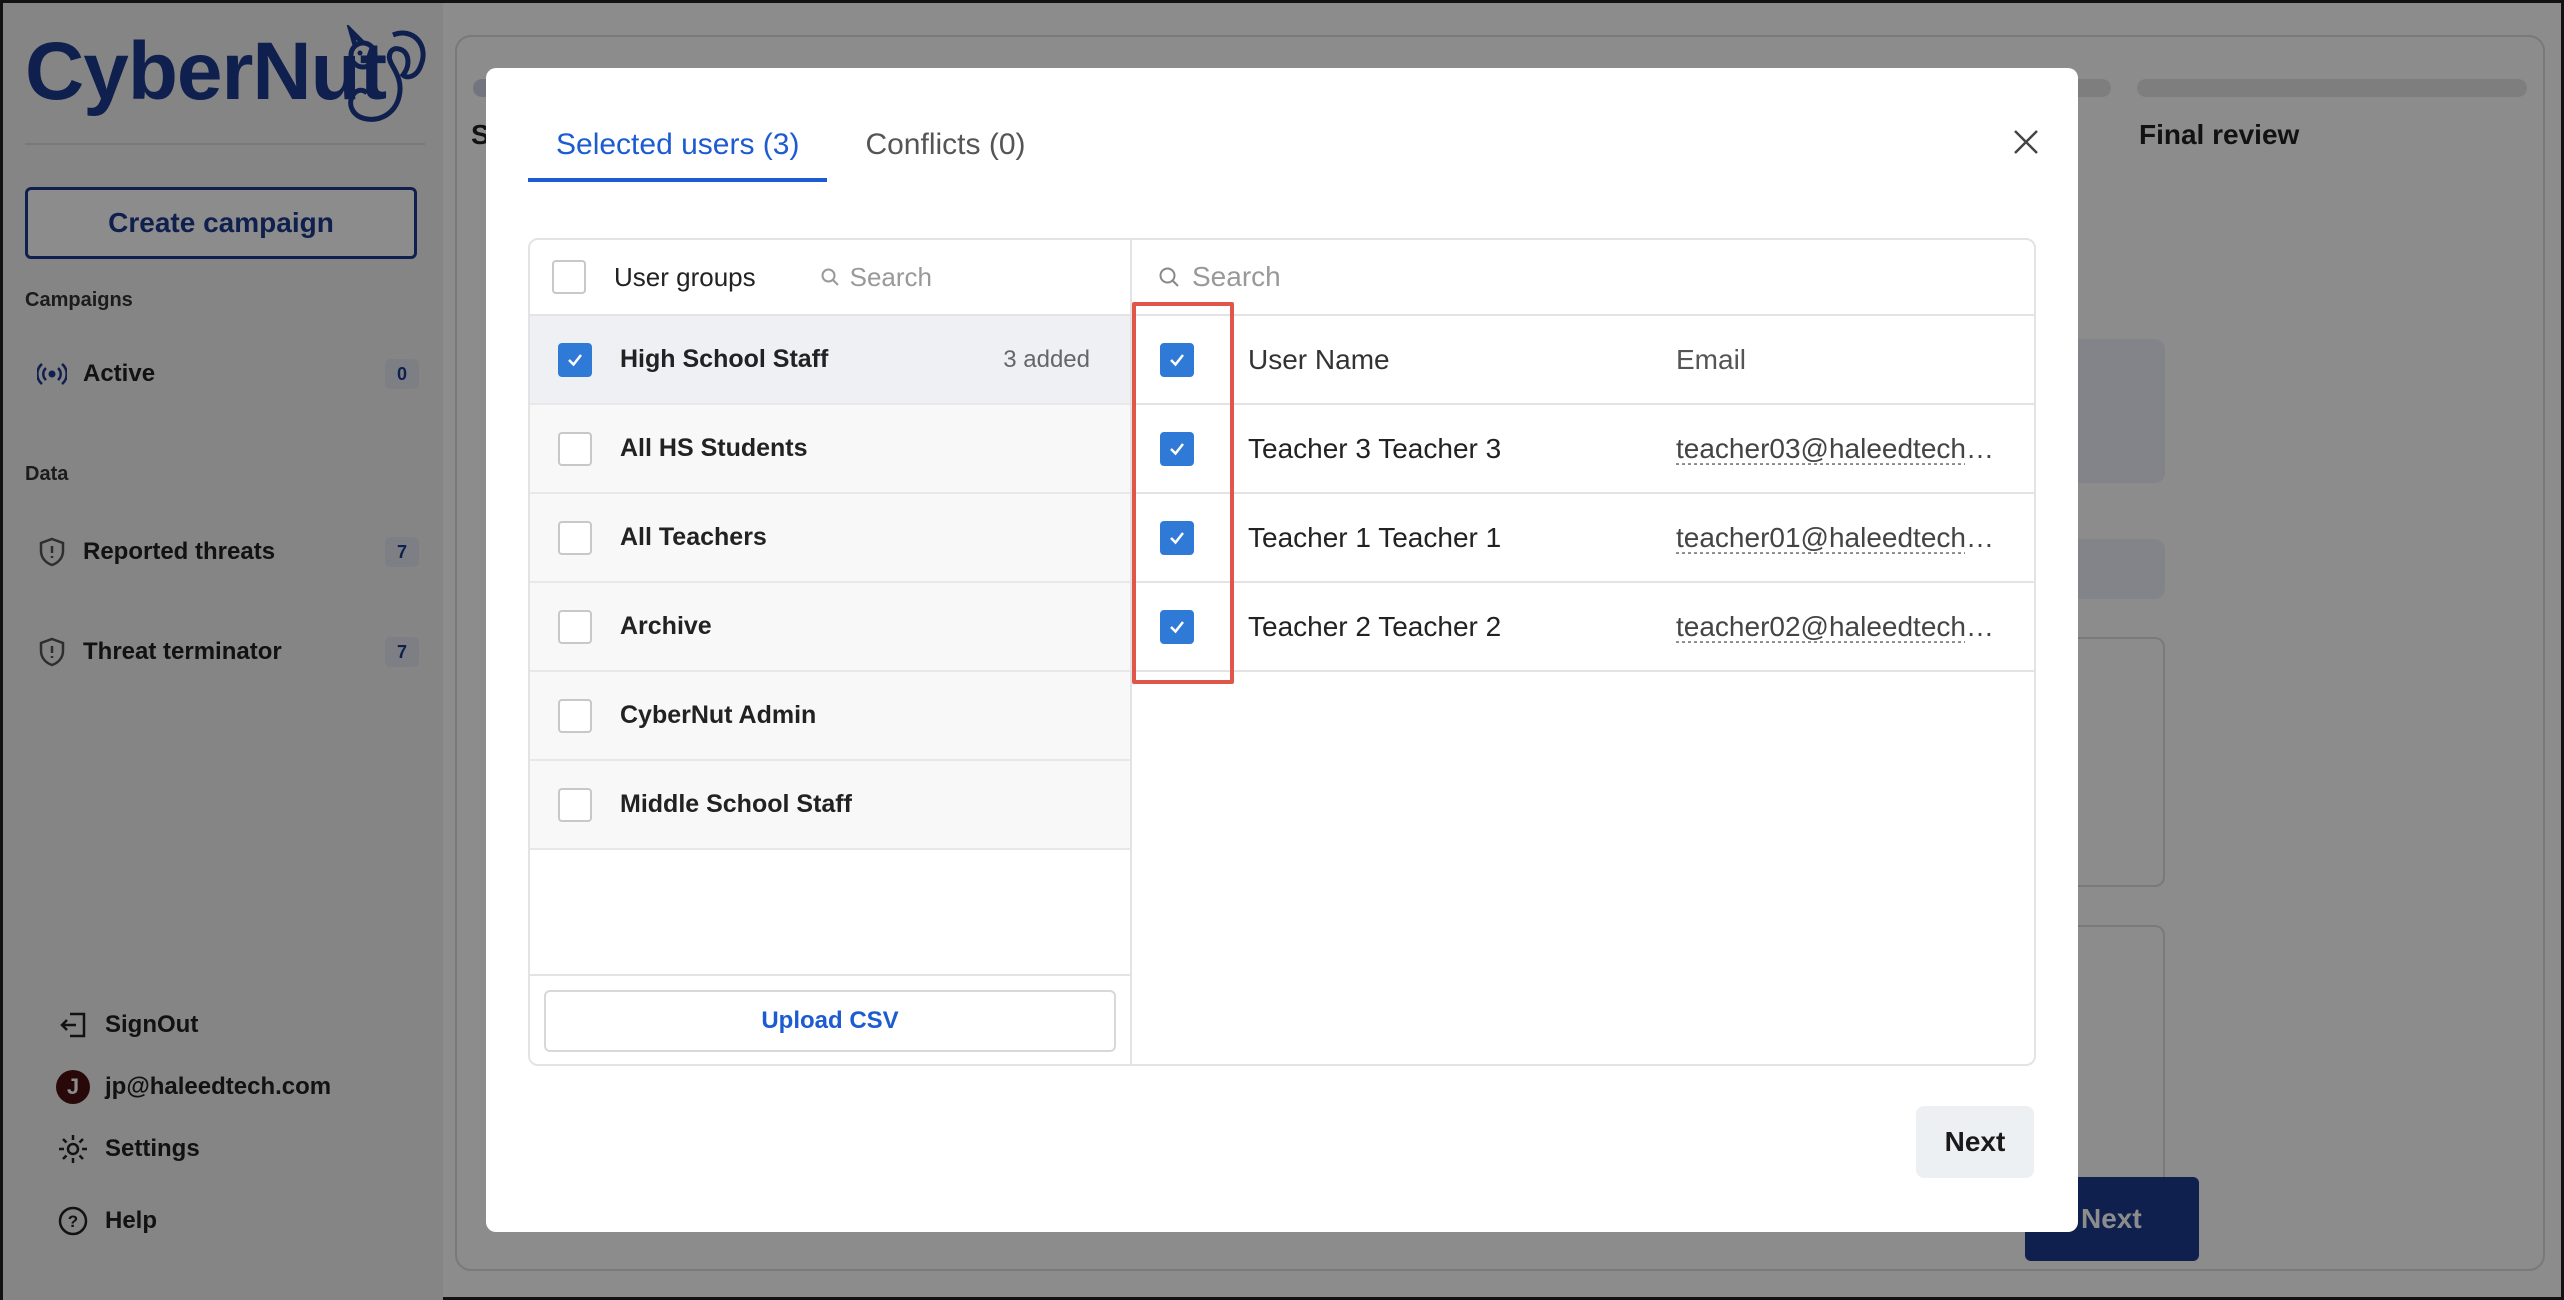 The image size is (2564, 1300). What do you see at coordinates (1975, 1142) in the screenshot?
I see `next-button: Next` at bounding box center [1975, 1142].